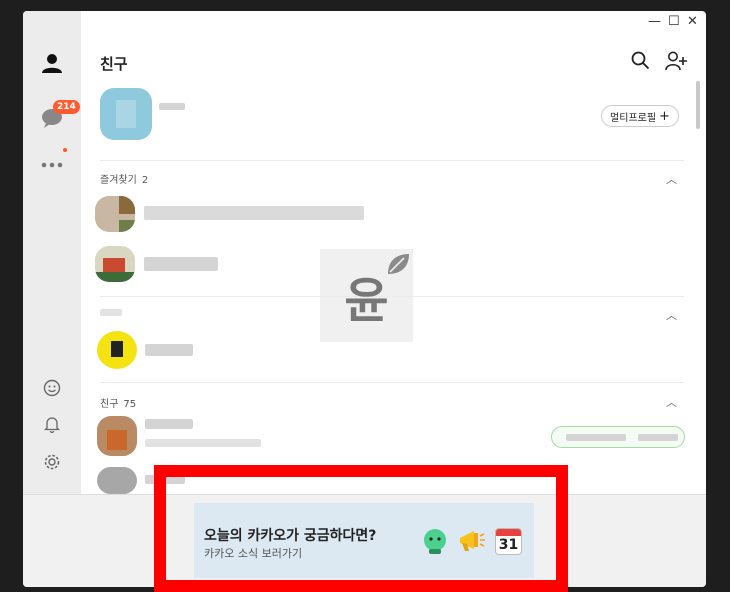 This screenshot has height=592, width=730. What do you see at coordinates (52, 165) in the screenshot?
I see `more-icon` at bounding box center [52, 165].